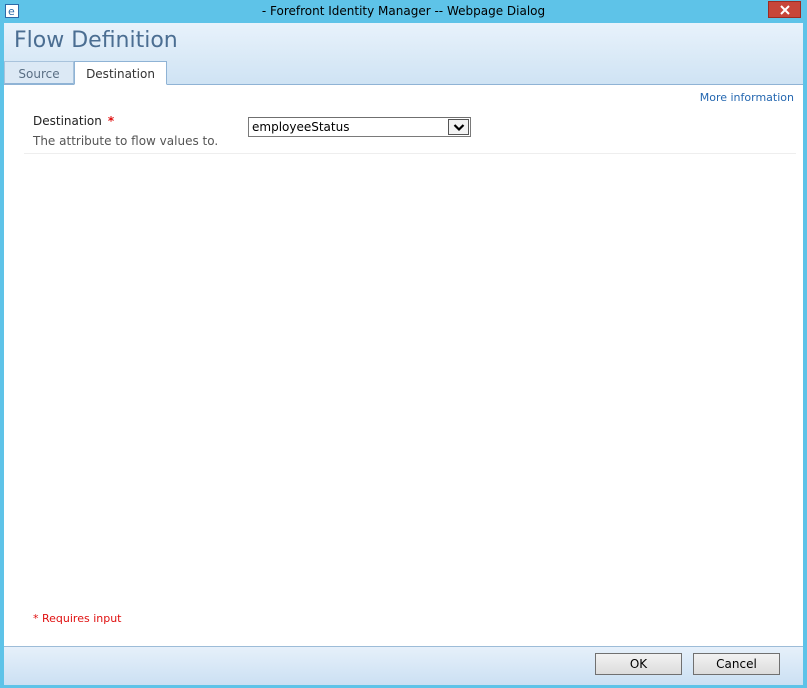  What do you see at coordinates (410, 153) in the screenshot?
I see `row-divider` at bounding box center [410, 153].